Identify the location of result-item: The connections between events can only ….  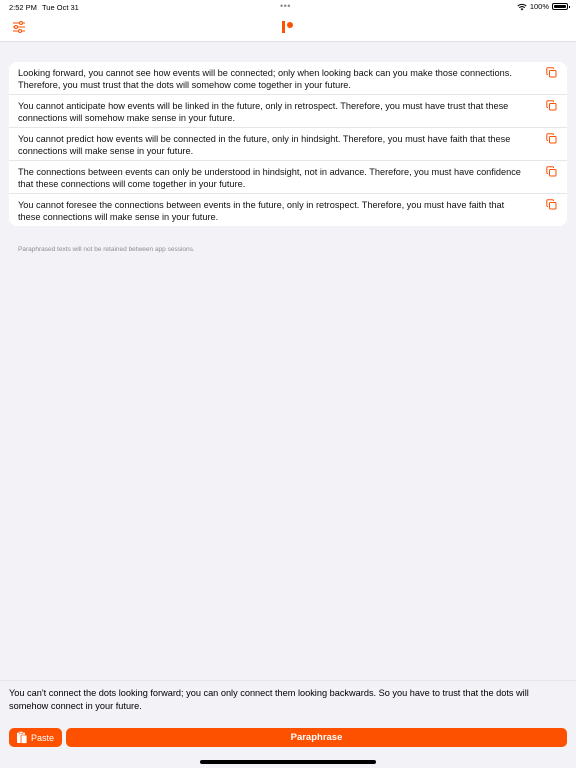
(288, 177).